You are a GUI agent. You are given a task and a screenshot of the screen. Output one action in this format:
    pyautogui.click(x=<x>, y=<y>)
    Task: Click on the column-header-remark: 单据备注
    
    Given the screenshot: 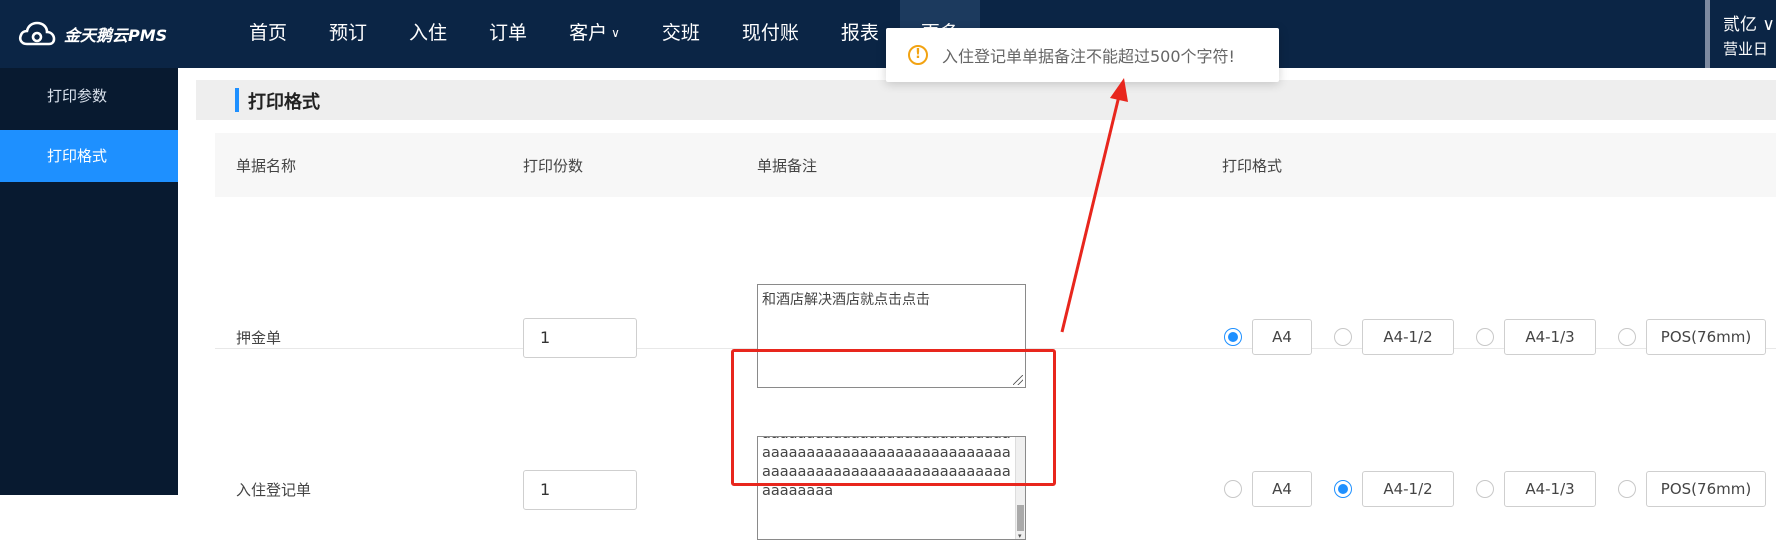 What is the action you would take?
    pyautogui.click(x=787, y=166)
    